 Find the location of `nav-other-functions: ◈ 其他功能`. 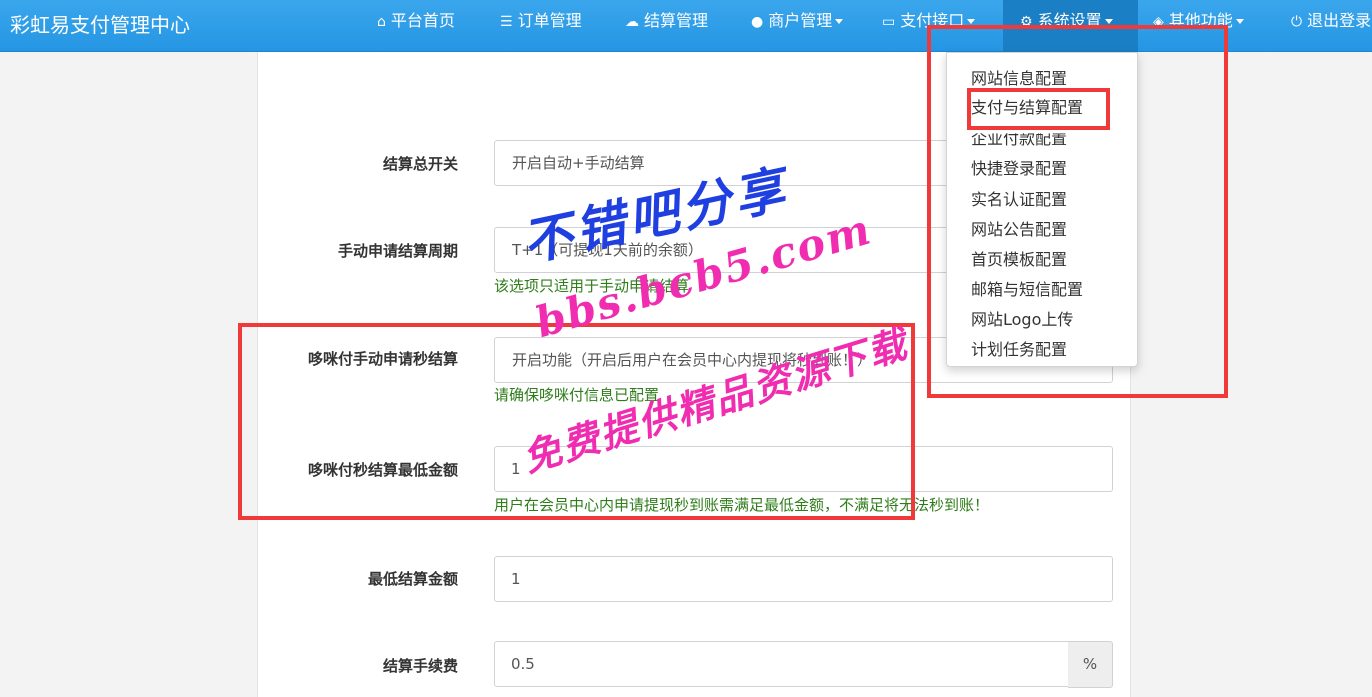

nav-other-functions: ◈ 其他功能 is located at coordinates (1198, 26).